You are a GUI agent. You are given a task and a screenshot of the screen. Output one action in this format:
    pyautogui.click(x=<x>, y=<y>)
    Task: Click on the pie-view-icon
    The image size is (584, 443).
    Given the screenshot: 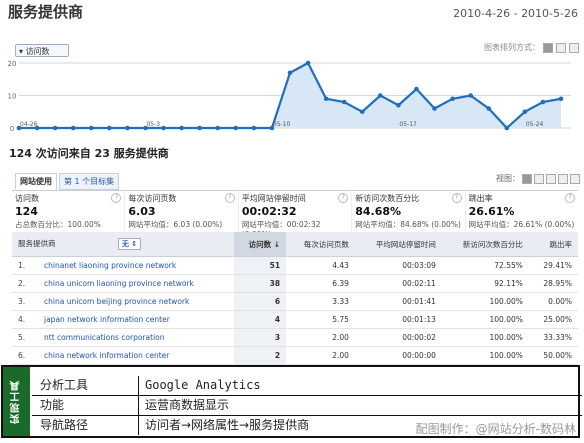 What is the action you would take?
    pyautogui.click(x=539, y=178)
    